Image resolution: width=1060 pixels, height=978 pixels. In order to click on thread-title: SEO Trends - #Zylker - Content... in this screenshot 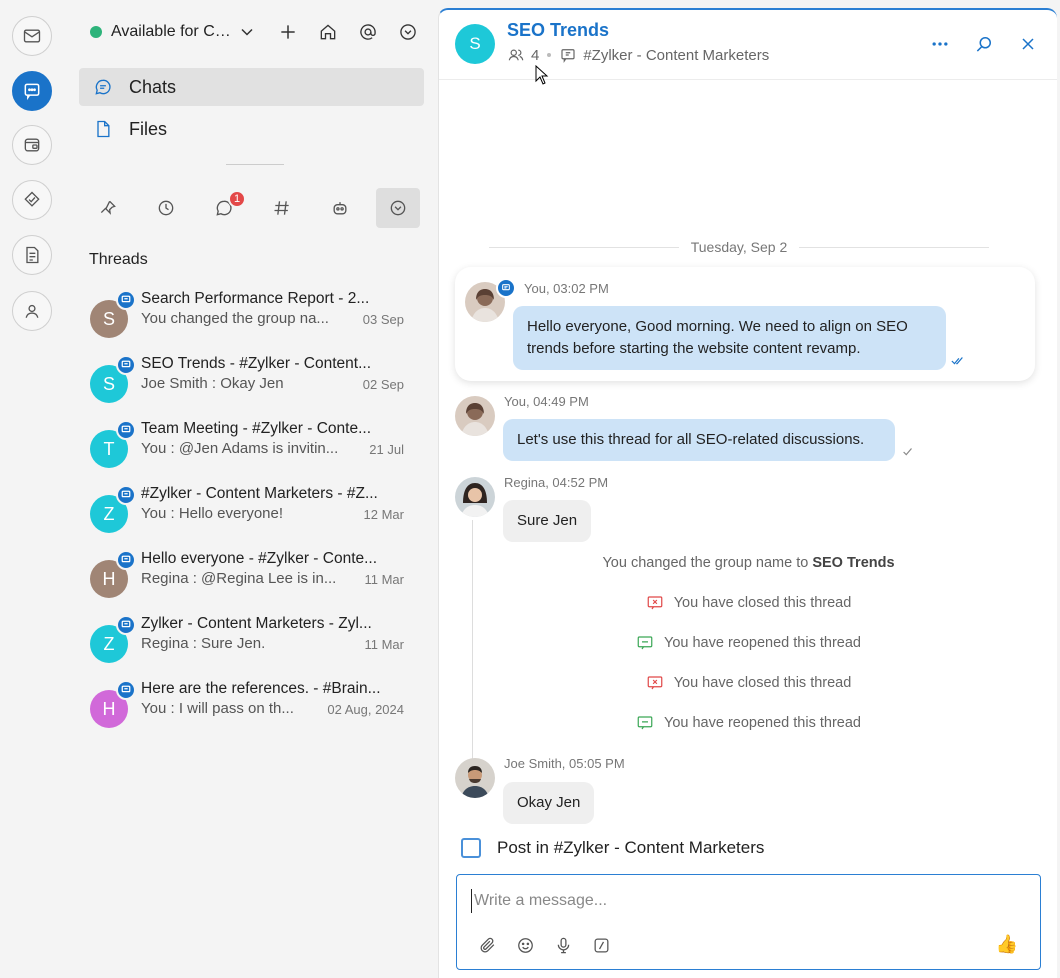, I will do `click(256, 363)`.